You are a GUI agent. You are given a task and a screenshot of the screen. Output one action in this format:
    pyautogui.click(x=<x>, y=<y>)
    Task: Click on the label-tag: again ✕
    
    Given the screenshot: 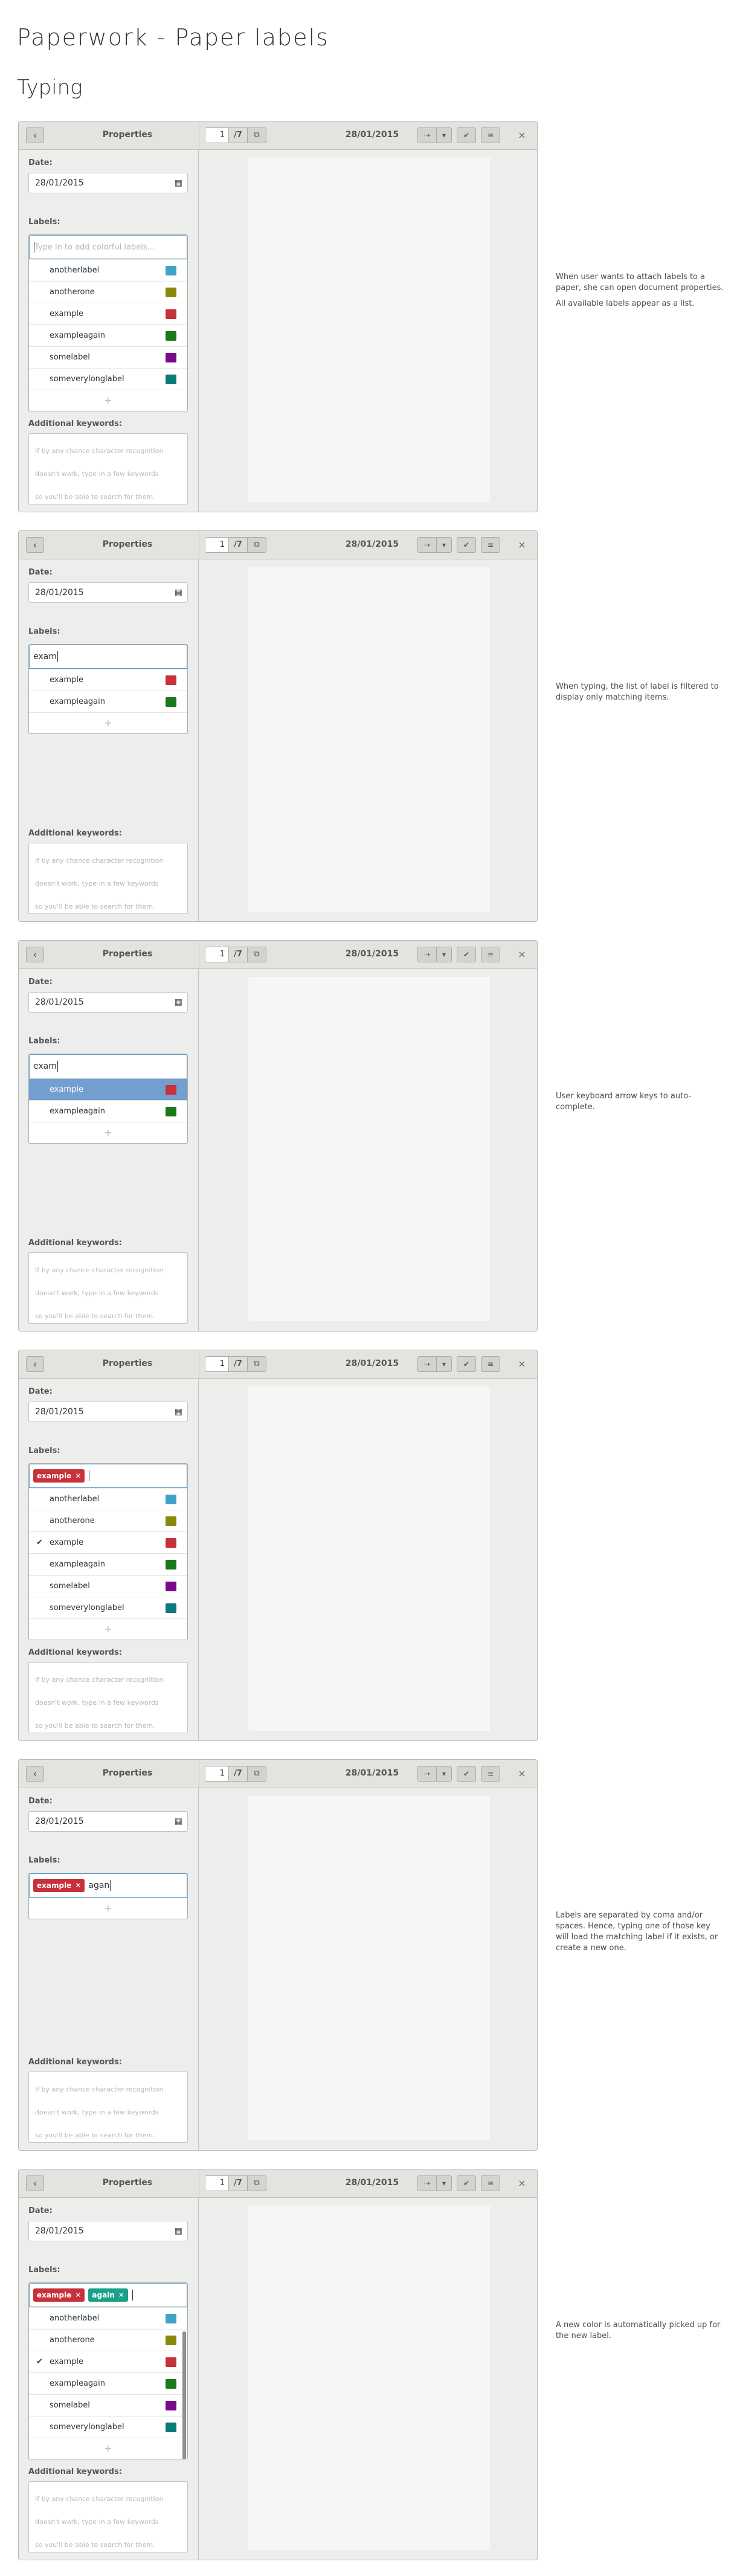 What is the action you would take?
    pyautogui.click(x=108, y=2295)
    